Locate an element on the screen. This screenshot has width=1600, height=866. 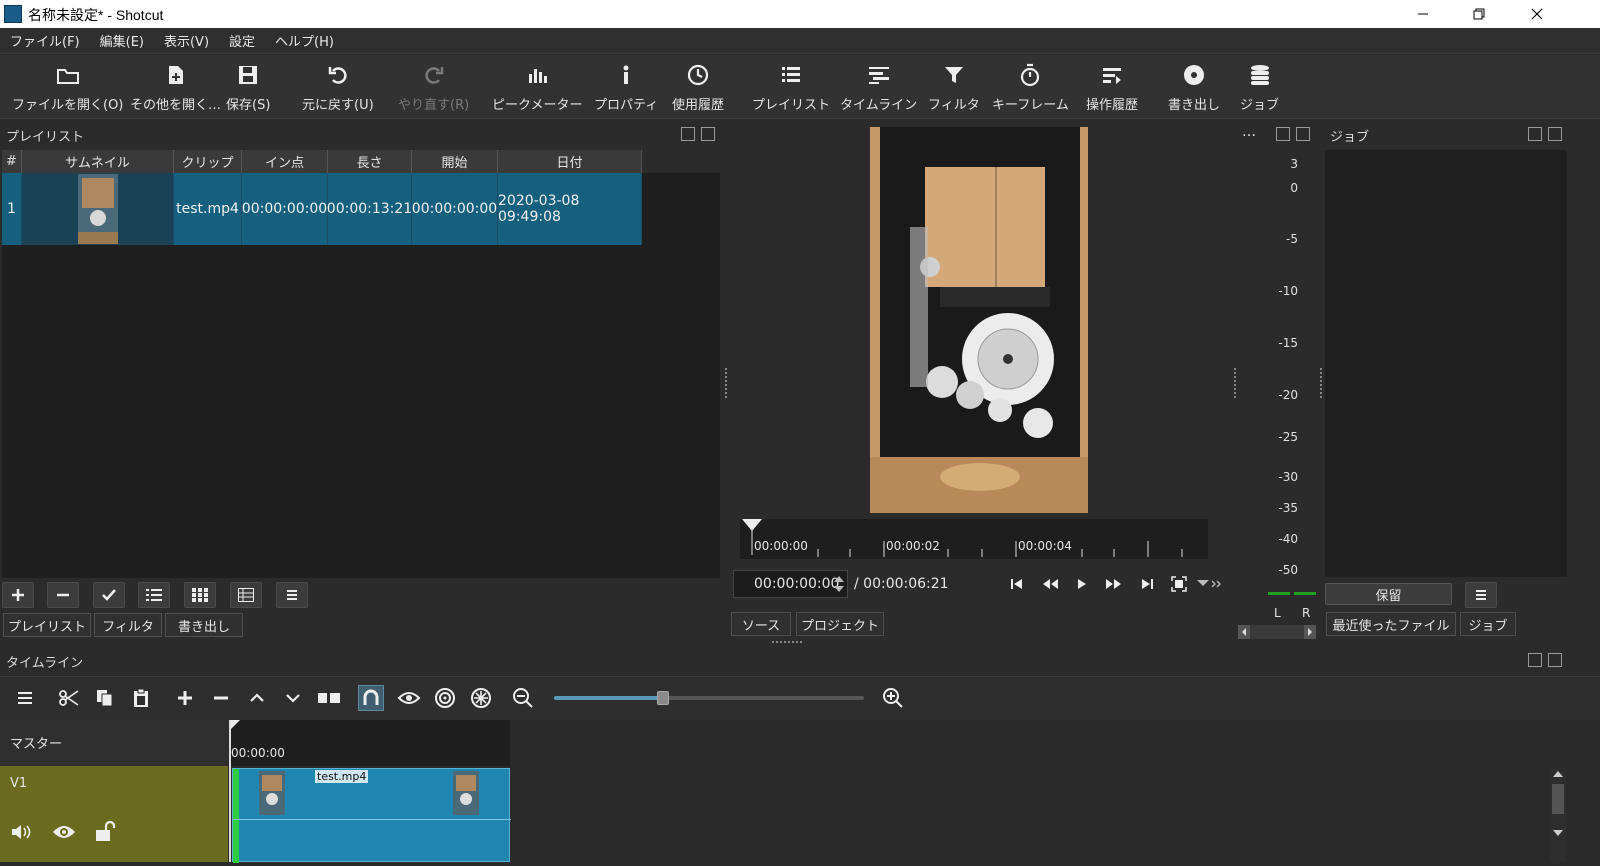
keyframe-button: キーフレーム is located at coordinates (1030, 87).